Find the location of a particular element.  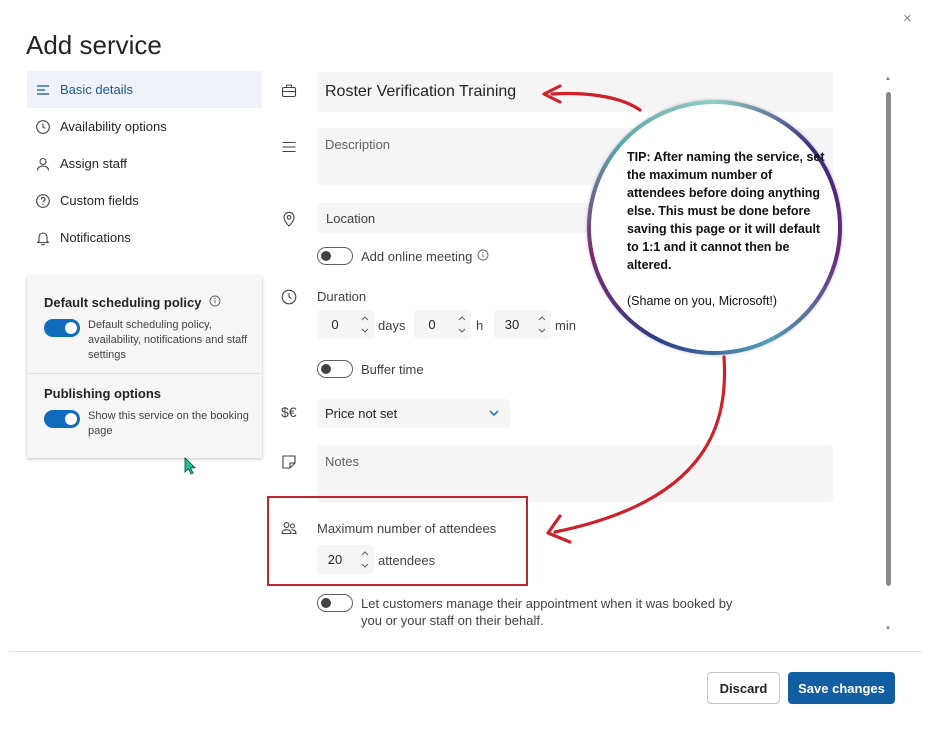

price-value: Price not set is located at coordinates (361, 413).